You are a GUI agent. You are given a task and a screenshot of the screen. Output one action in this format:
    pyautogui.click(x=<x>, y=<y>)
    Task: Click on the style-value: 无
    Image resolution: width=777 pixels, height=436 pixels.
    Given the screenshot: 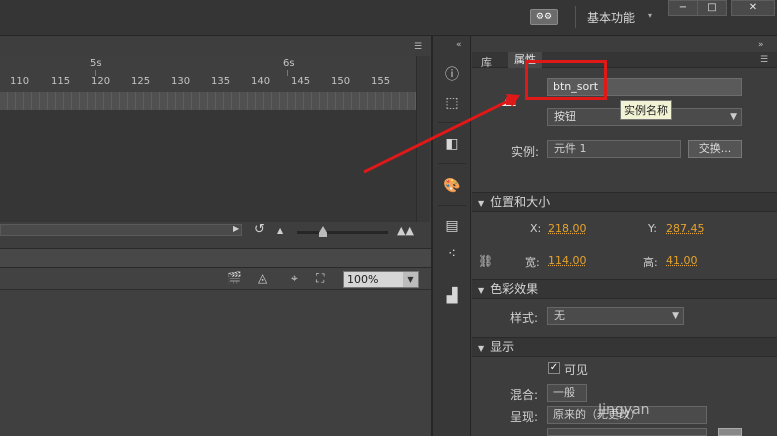 What is the action you would take?
    pyautogui.click(x=559, y=315)
    